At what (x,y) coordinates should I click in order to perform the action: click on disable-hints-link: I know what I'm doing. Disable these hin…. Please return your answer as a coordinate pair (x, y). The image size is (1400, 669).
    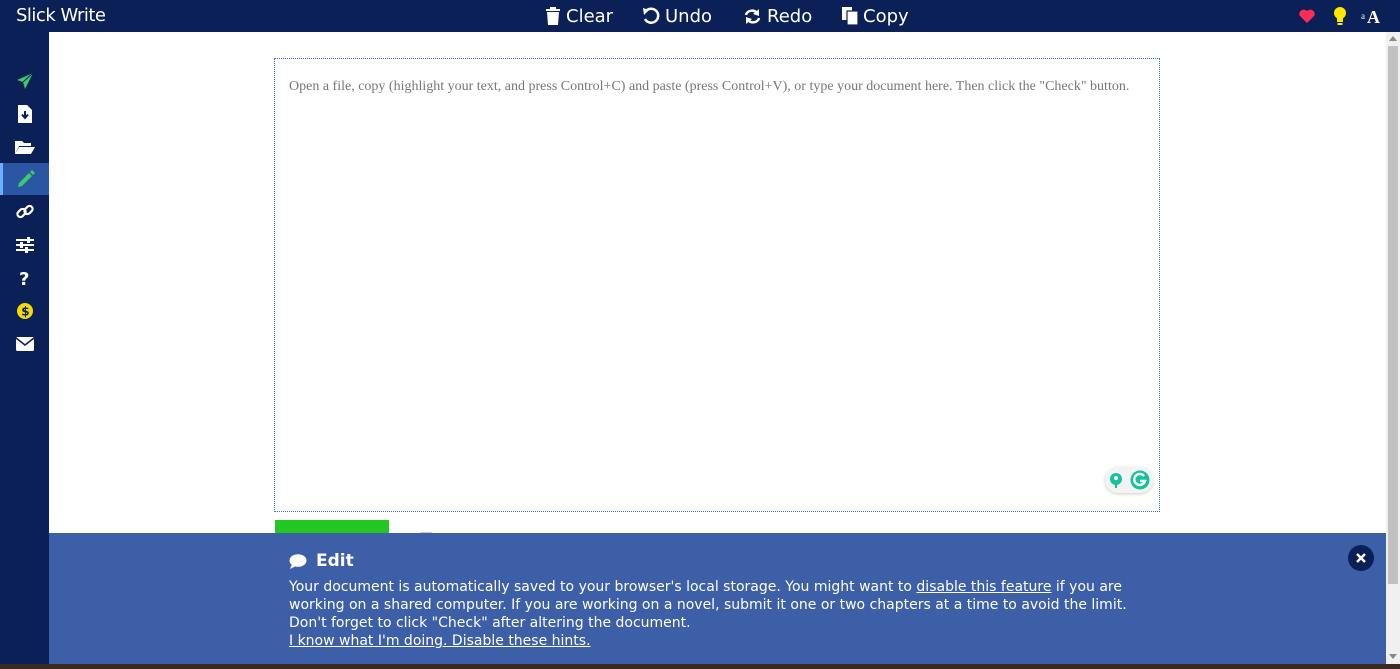
    Looking at the image, I should click on (440, 641).